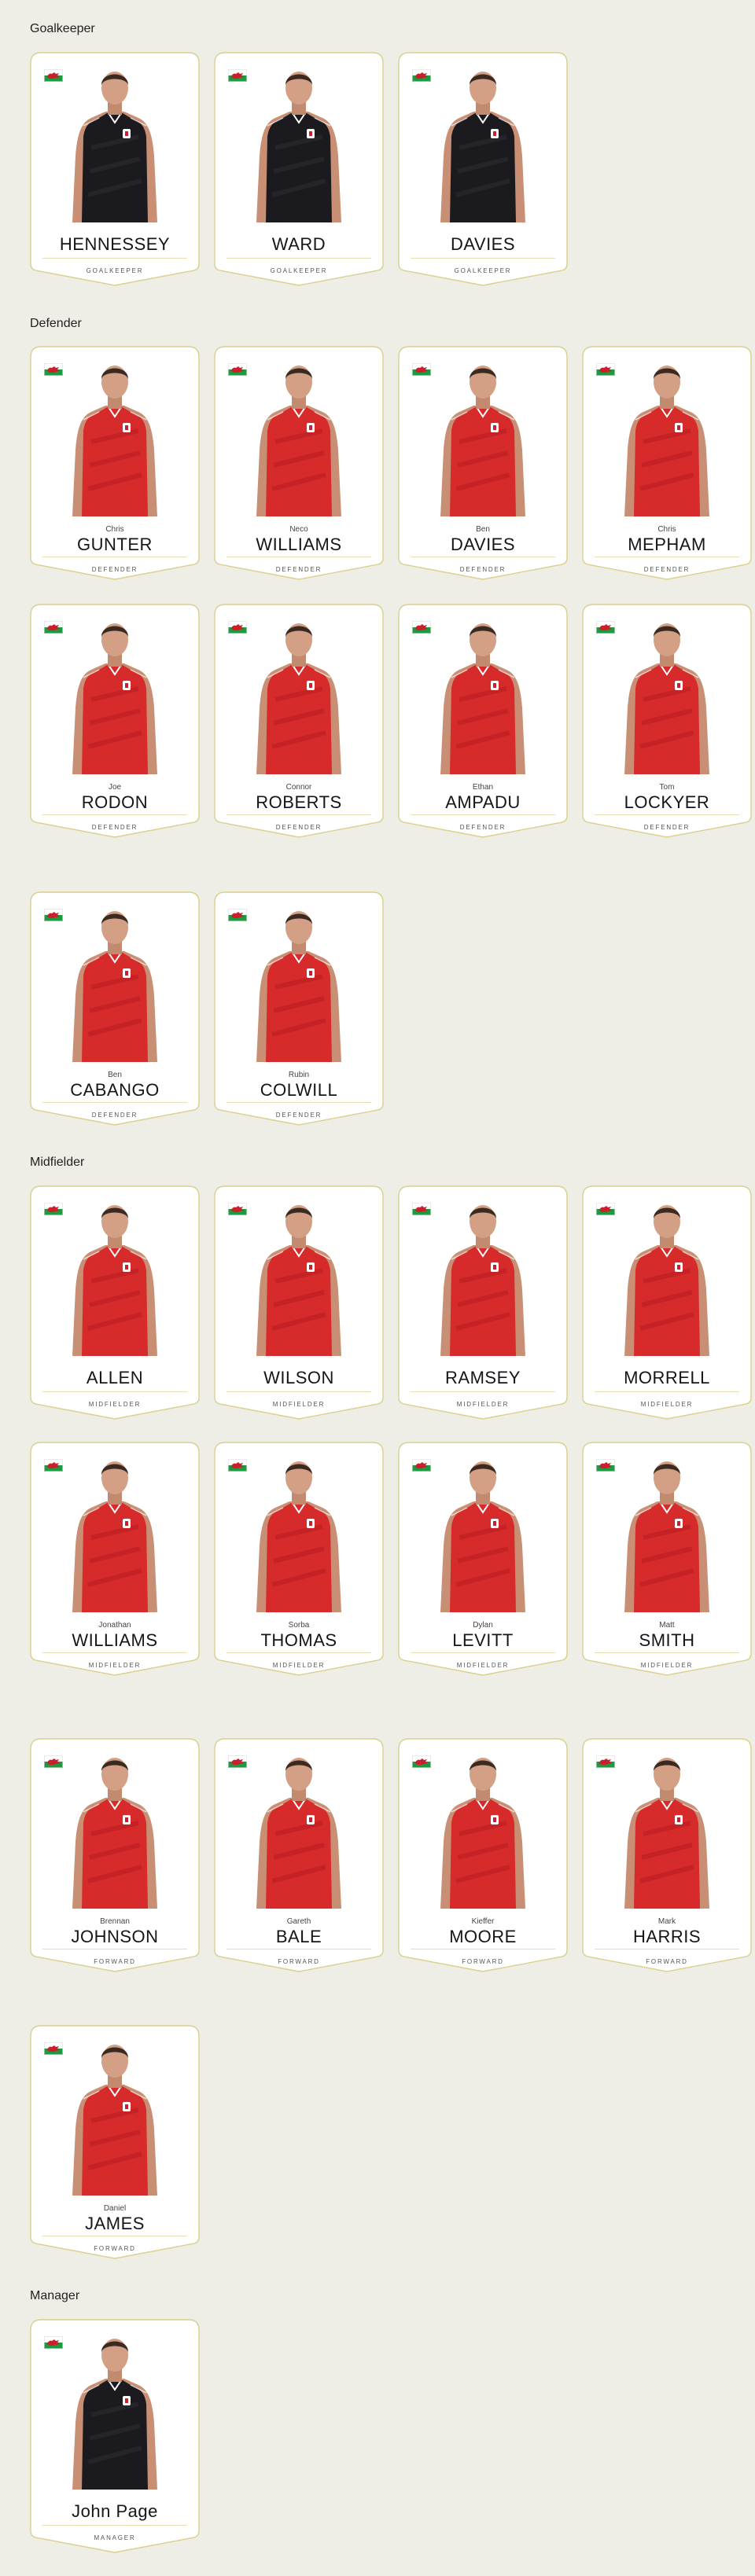 The height and width of the screenshot is (2576, 755). Describe the element at coordinates (115, 1090) in the screenshot. I see `player-last-name: CABANGO` at that location.